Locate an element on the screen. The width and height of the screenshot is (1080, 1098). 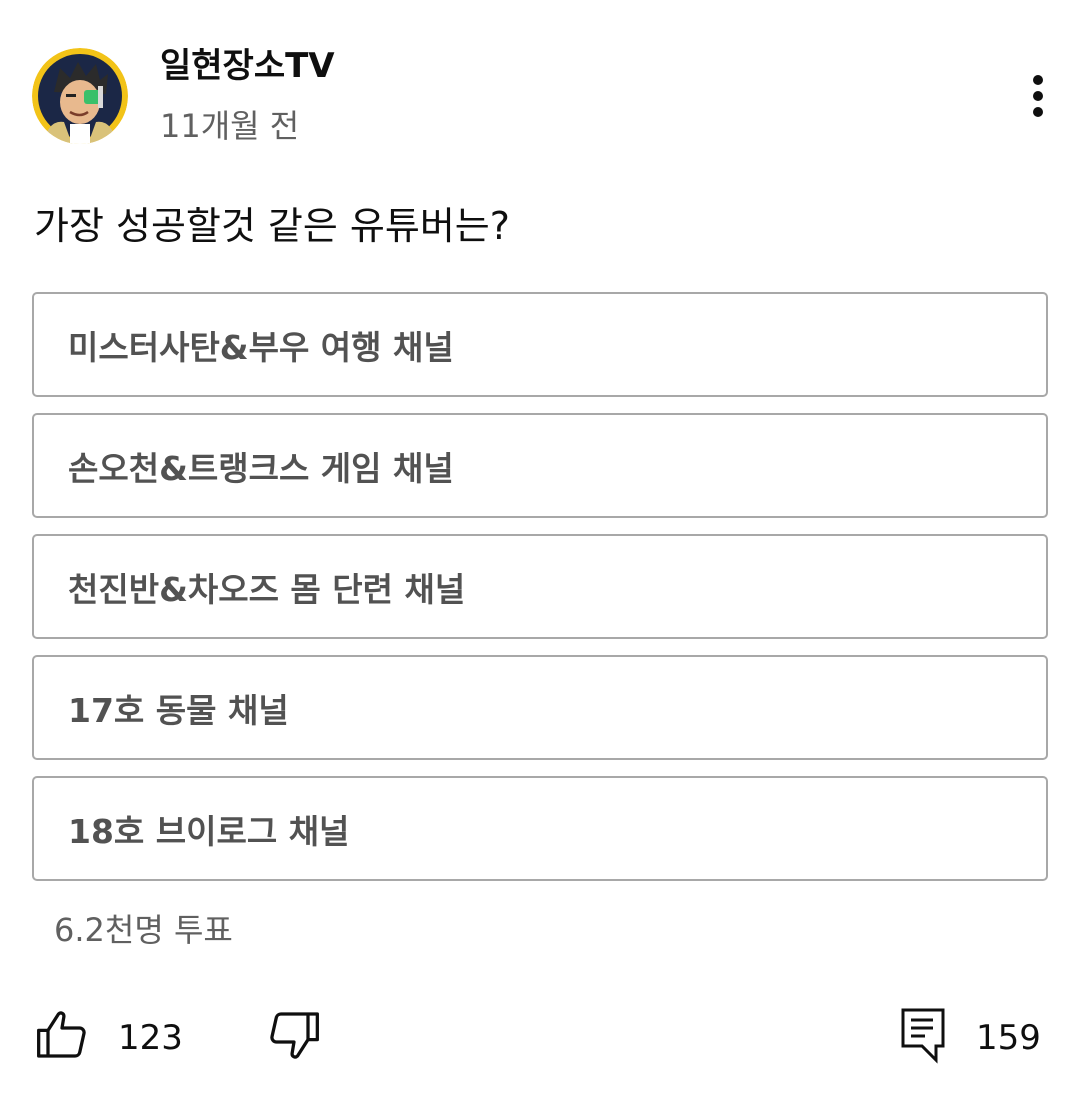
poll-question: 가장 성공할것 같은 유튜버는? is located at coordinates (272, 226).